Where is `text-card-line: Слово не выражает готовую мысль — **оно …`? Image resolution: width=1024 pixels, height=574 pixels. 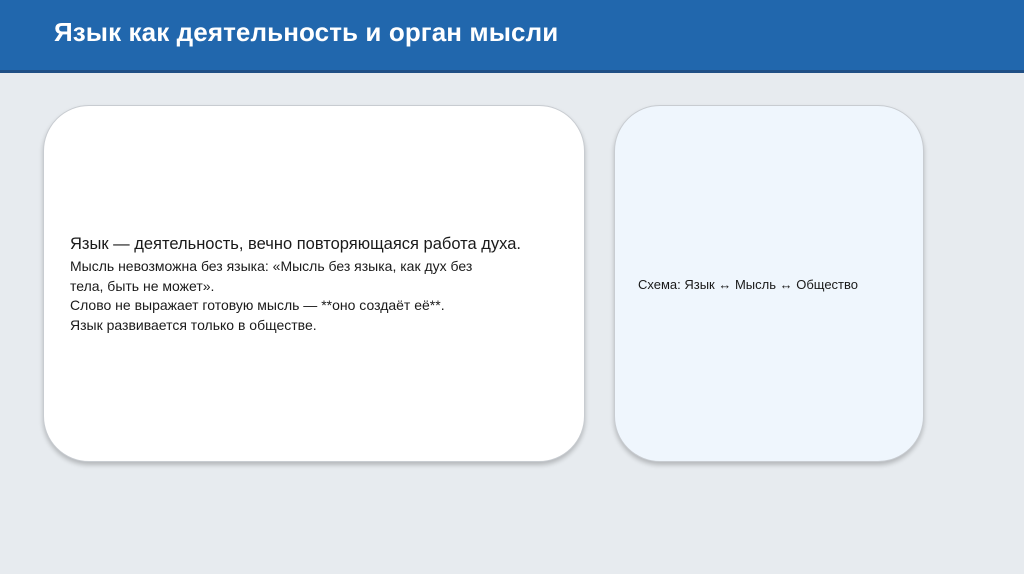 text-card-line: Слово не выражает готовую мысль — **оно … is located at coordinates (257, 305).